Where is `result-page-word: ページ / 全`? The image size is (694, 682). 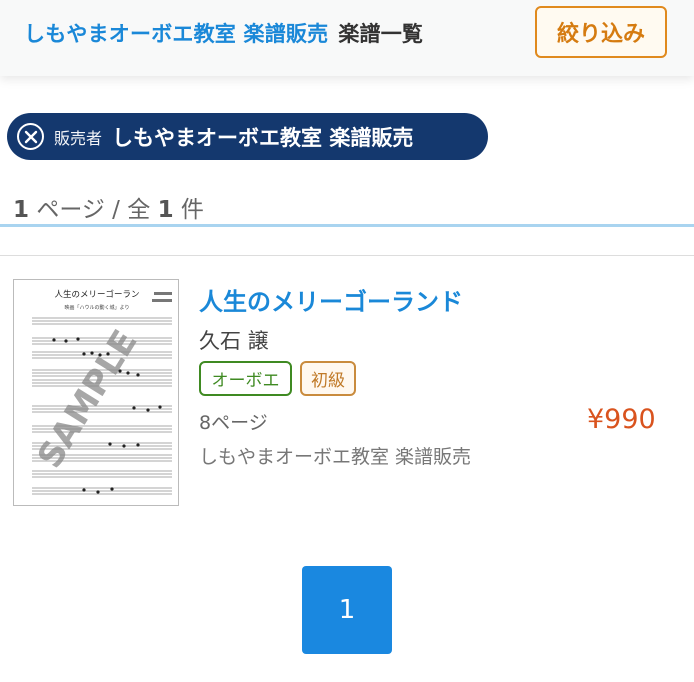
result-page-word: ページ / 全 is located at coordinates (93, 210).